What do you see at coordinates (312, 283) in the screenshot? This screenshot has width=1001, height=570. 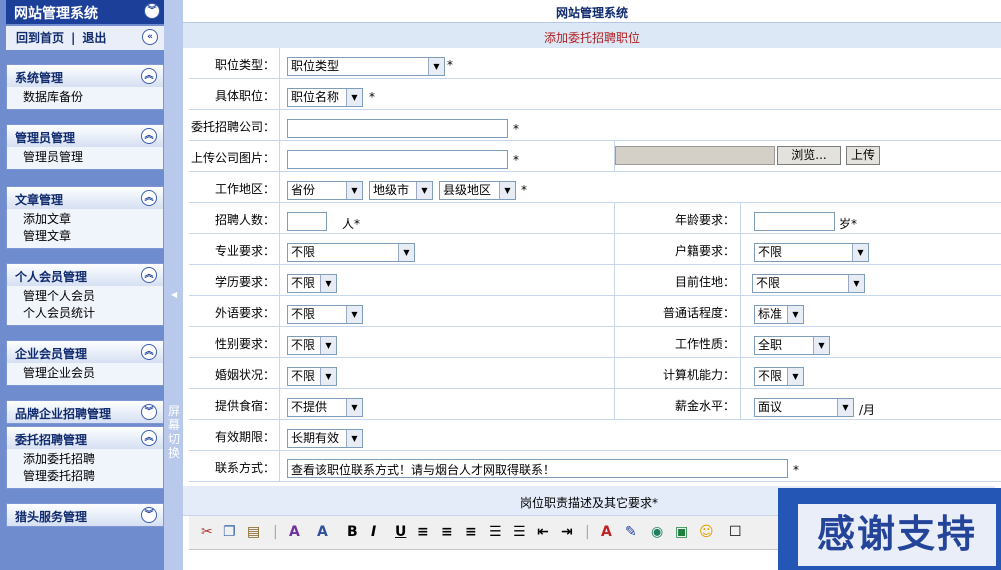 I see `education-select: 不限 ▼` at bounding box center [312, 283].